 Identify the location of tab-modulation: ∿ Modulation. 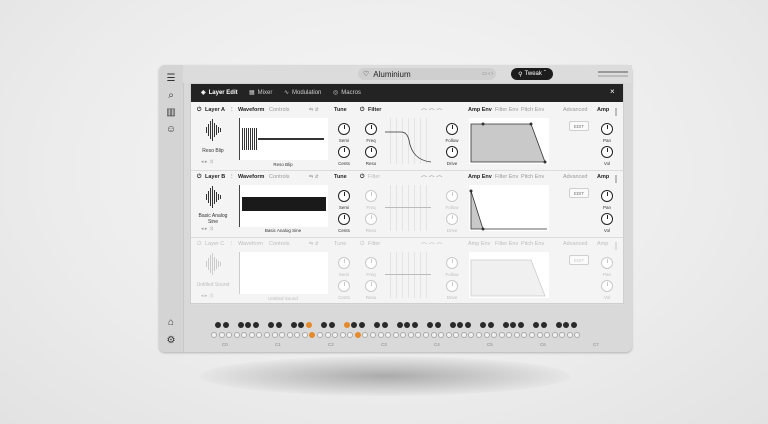
(302, 93).